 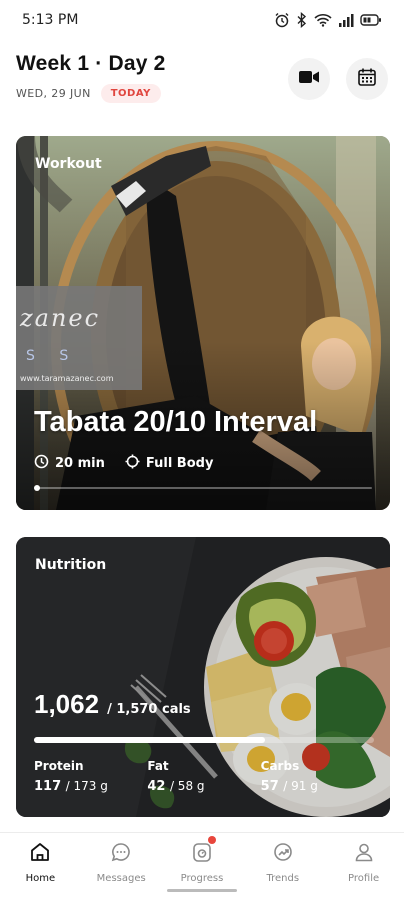 What do you see at coordinates (317, 776) in the screenshot?
I see `macro-carbs: Carbs 57 / 91 g` at bounding box center [317, 776].